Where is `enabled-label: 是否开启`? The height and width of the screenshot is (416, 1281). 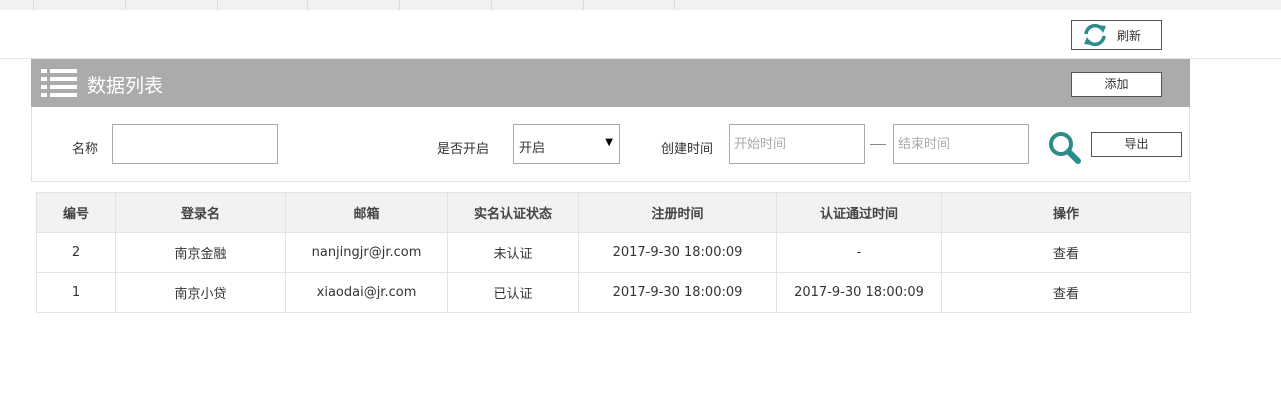
enabled-label: 是否开启 is located at coordinates (463, 149).